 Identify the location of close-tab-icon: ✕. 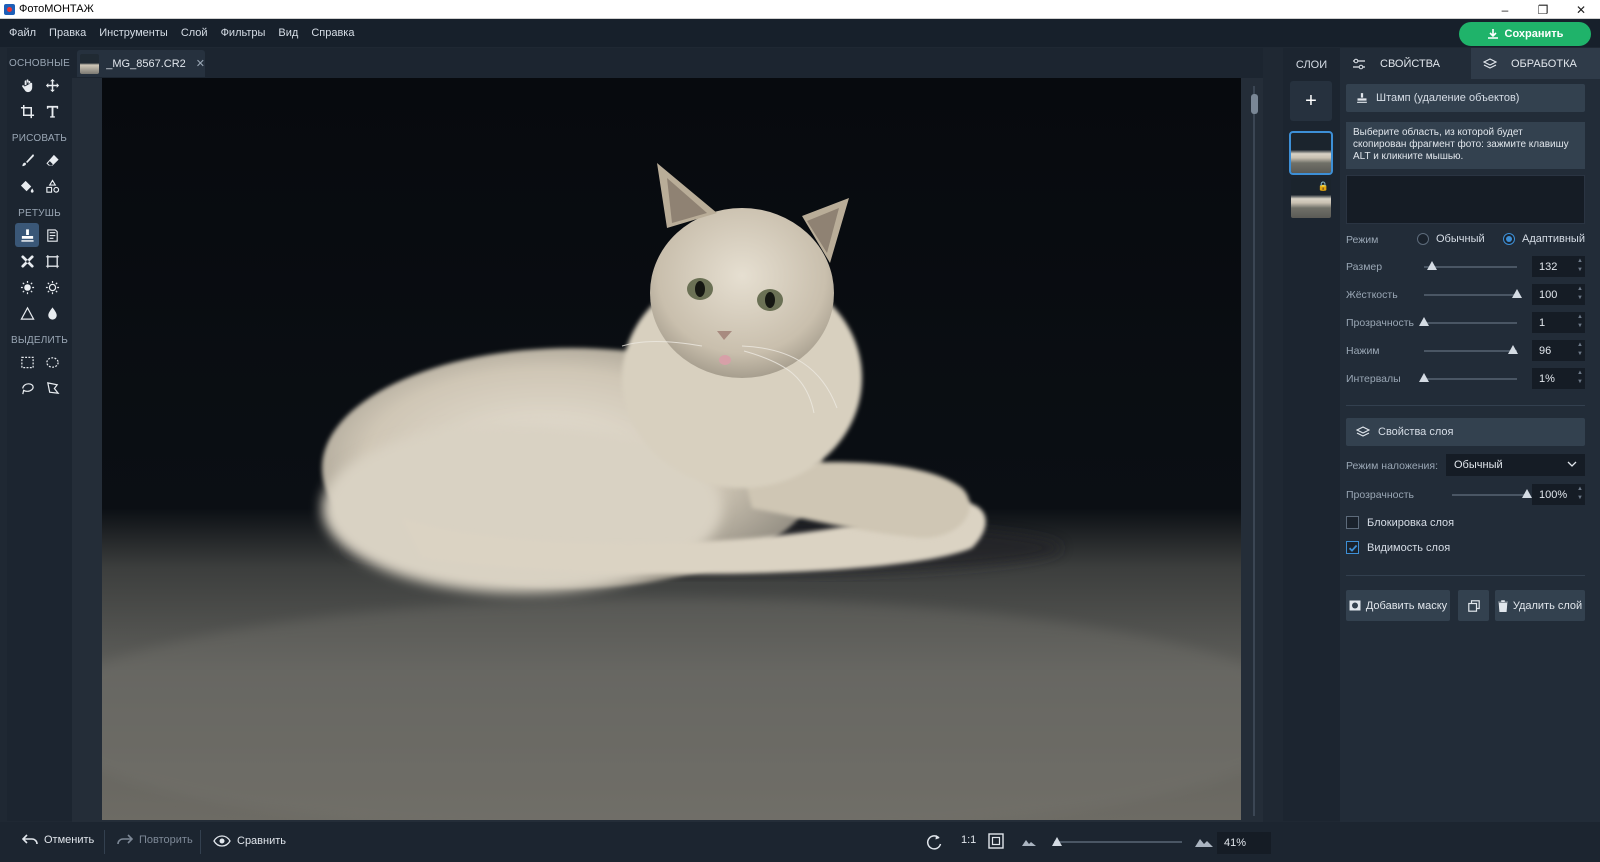
(200, 63).